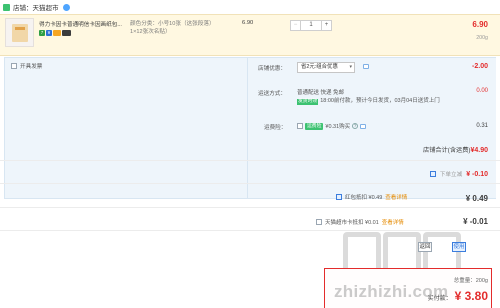 Image resolution: width=500 pixels, height=308 pixels. I want to click on total-weight: 总重量：200g, so click(470, 281).